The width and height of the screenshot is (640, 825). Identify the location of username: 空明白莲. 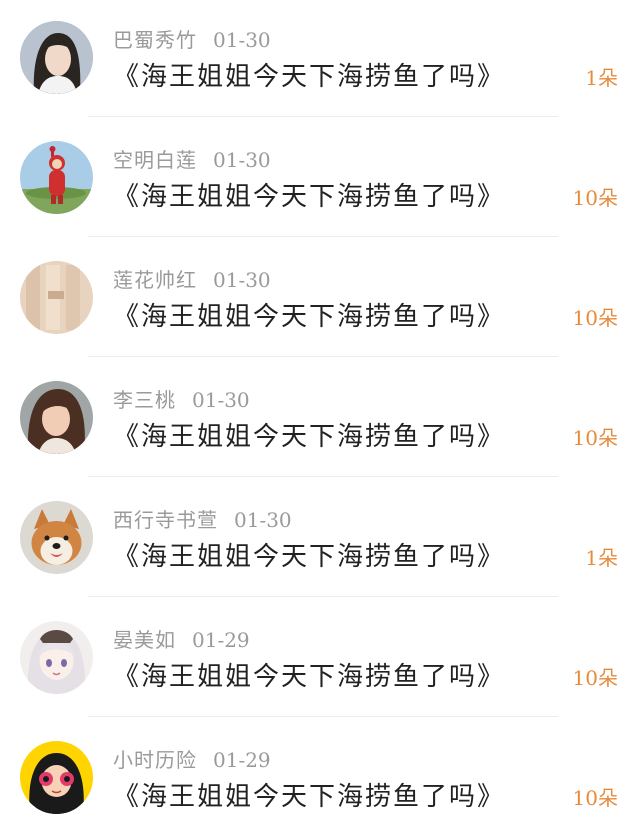
(155, 160).